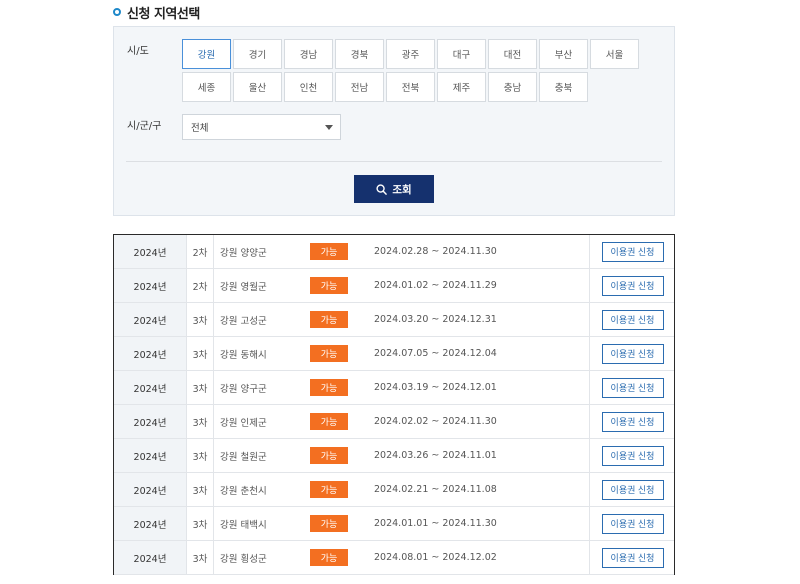 This screenshot has height=584, width=800. Describe the element at coordinates (435, 251) in the screenshot. I see `period-cell: 2024.02.28 ~ 2024.11.30` at that location.